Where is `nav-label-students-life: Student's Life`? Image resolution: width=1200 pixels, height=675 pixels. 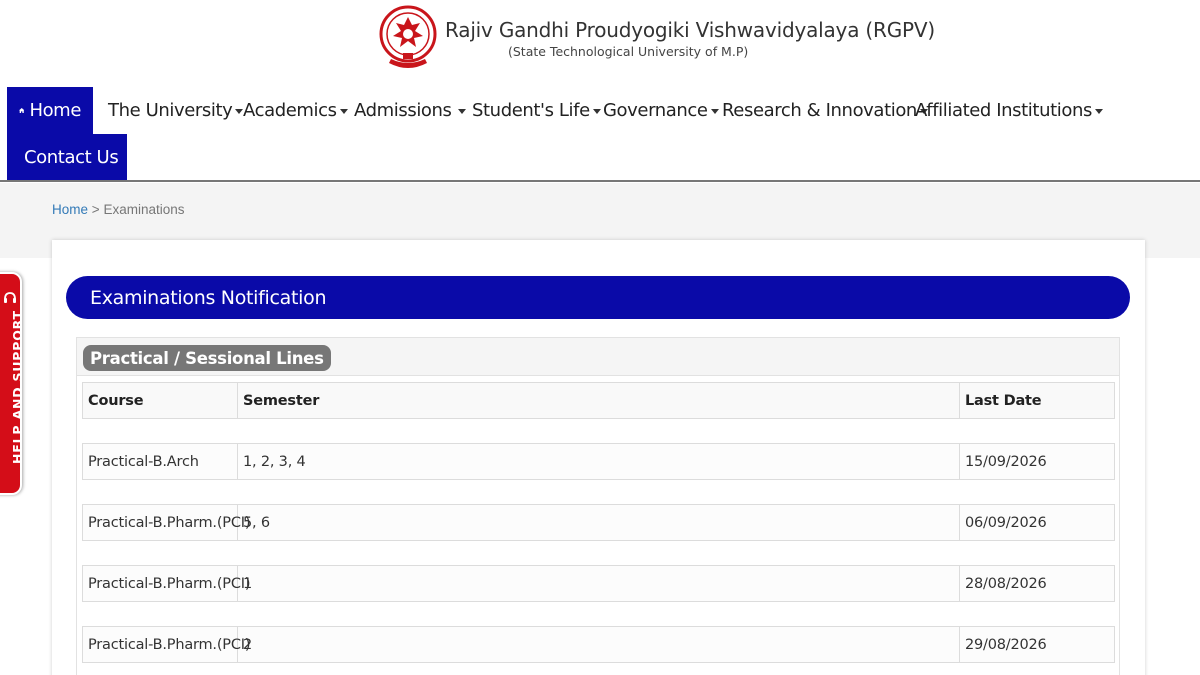
nav-label-students-life: Student's Life is located at coordinates (531, 110).